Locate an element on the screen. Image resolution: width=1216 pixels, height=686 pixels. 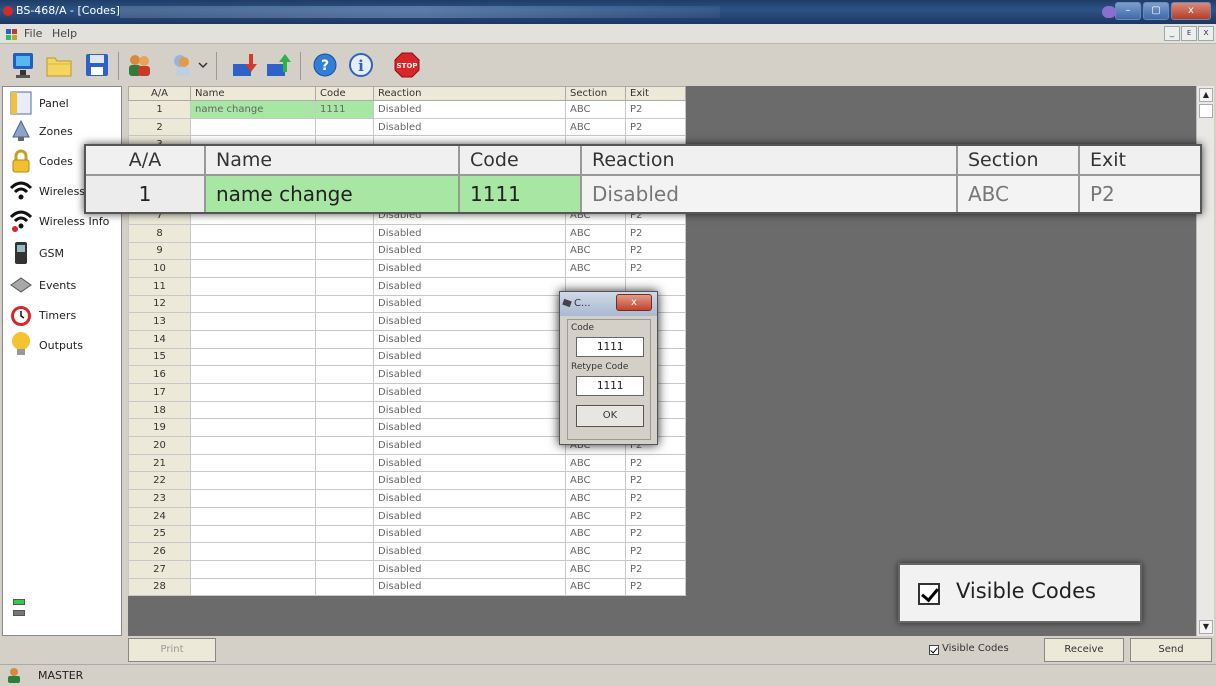
code-input: 1111 is located at coordinates (610, 347).